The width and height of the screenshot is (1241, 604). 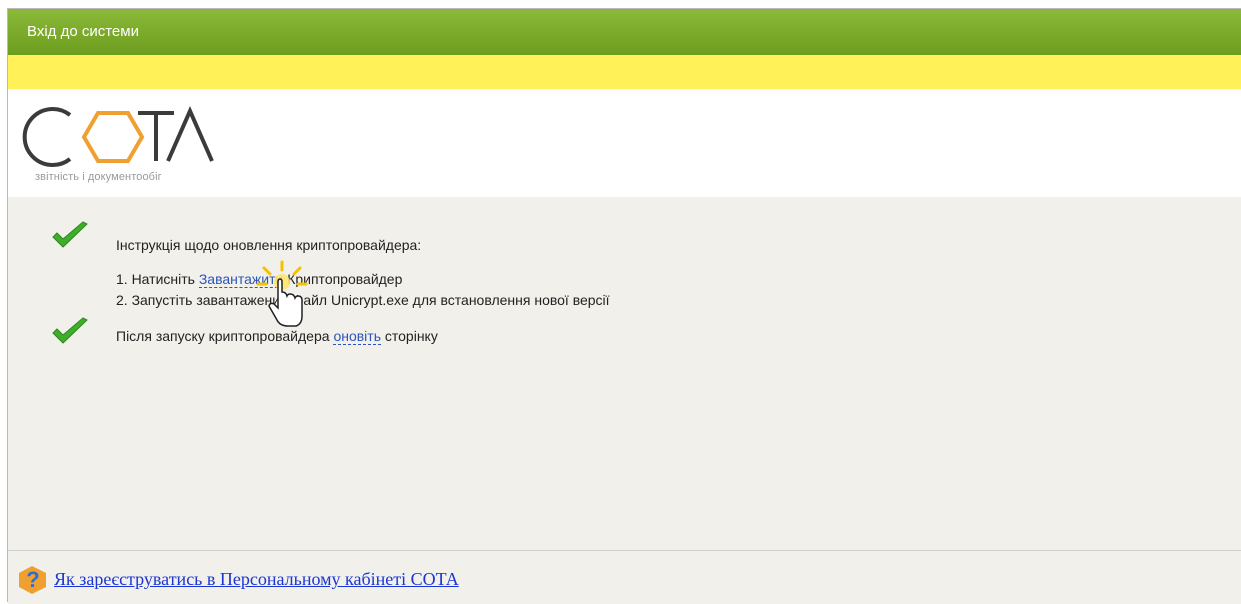 What do you see at coordinates (83, 31) in the screenshot?
I see `window-title: Вхід до системи` at bounding box center [83, 31].